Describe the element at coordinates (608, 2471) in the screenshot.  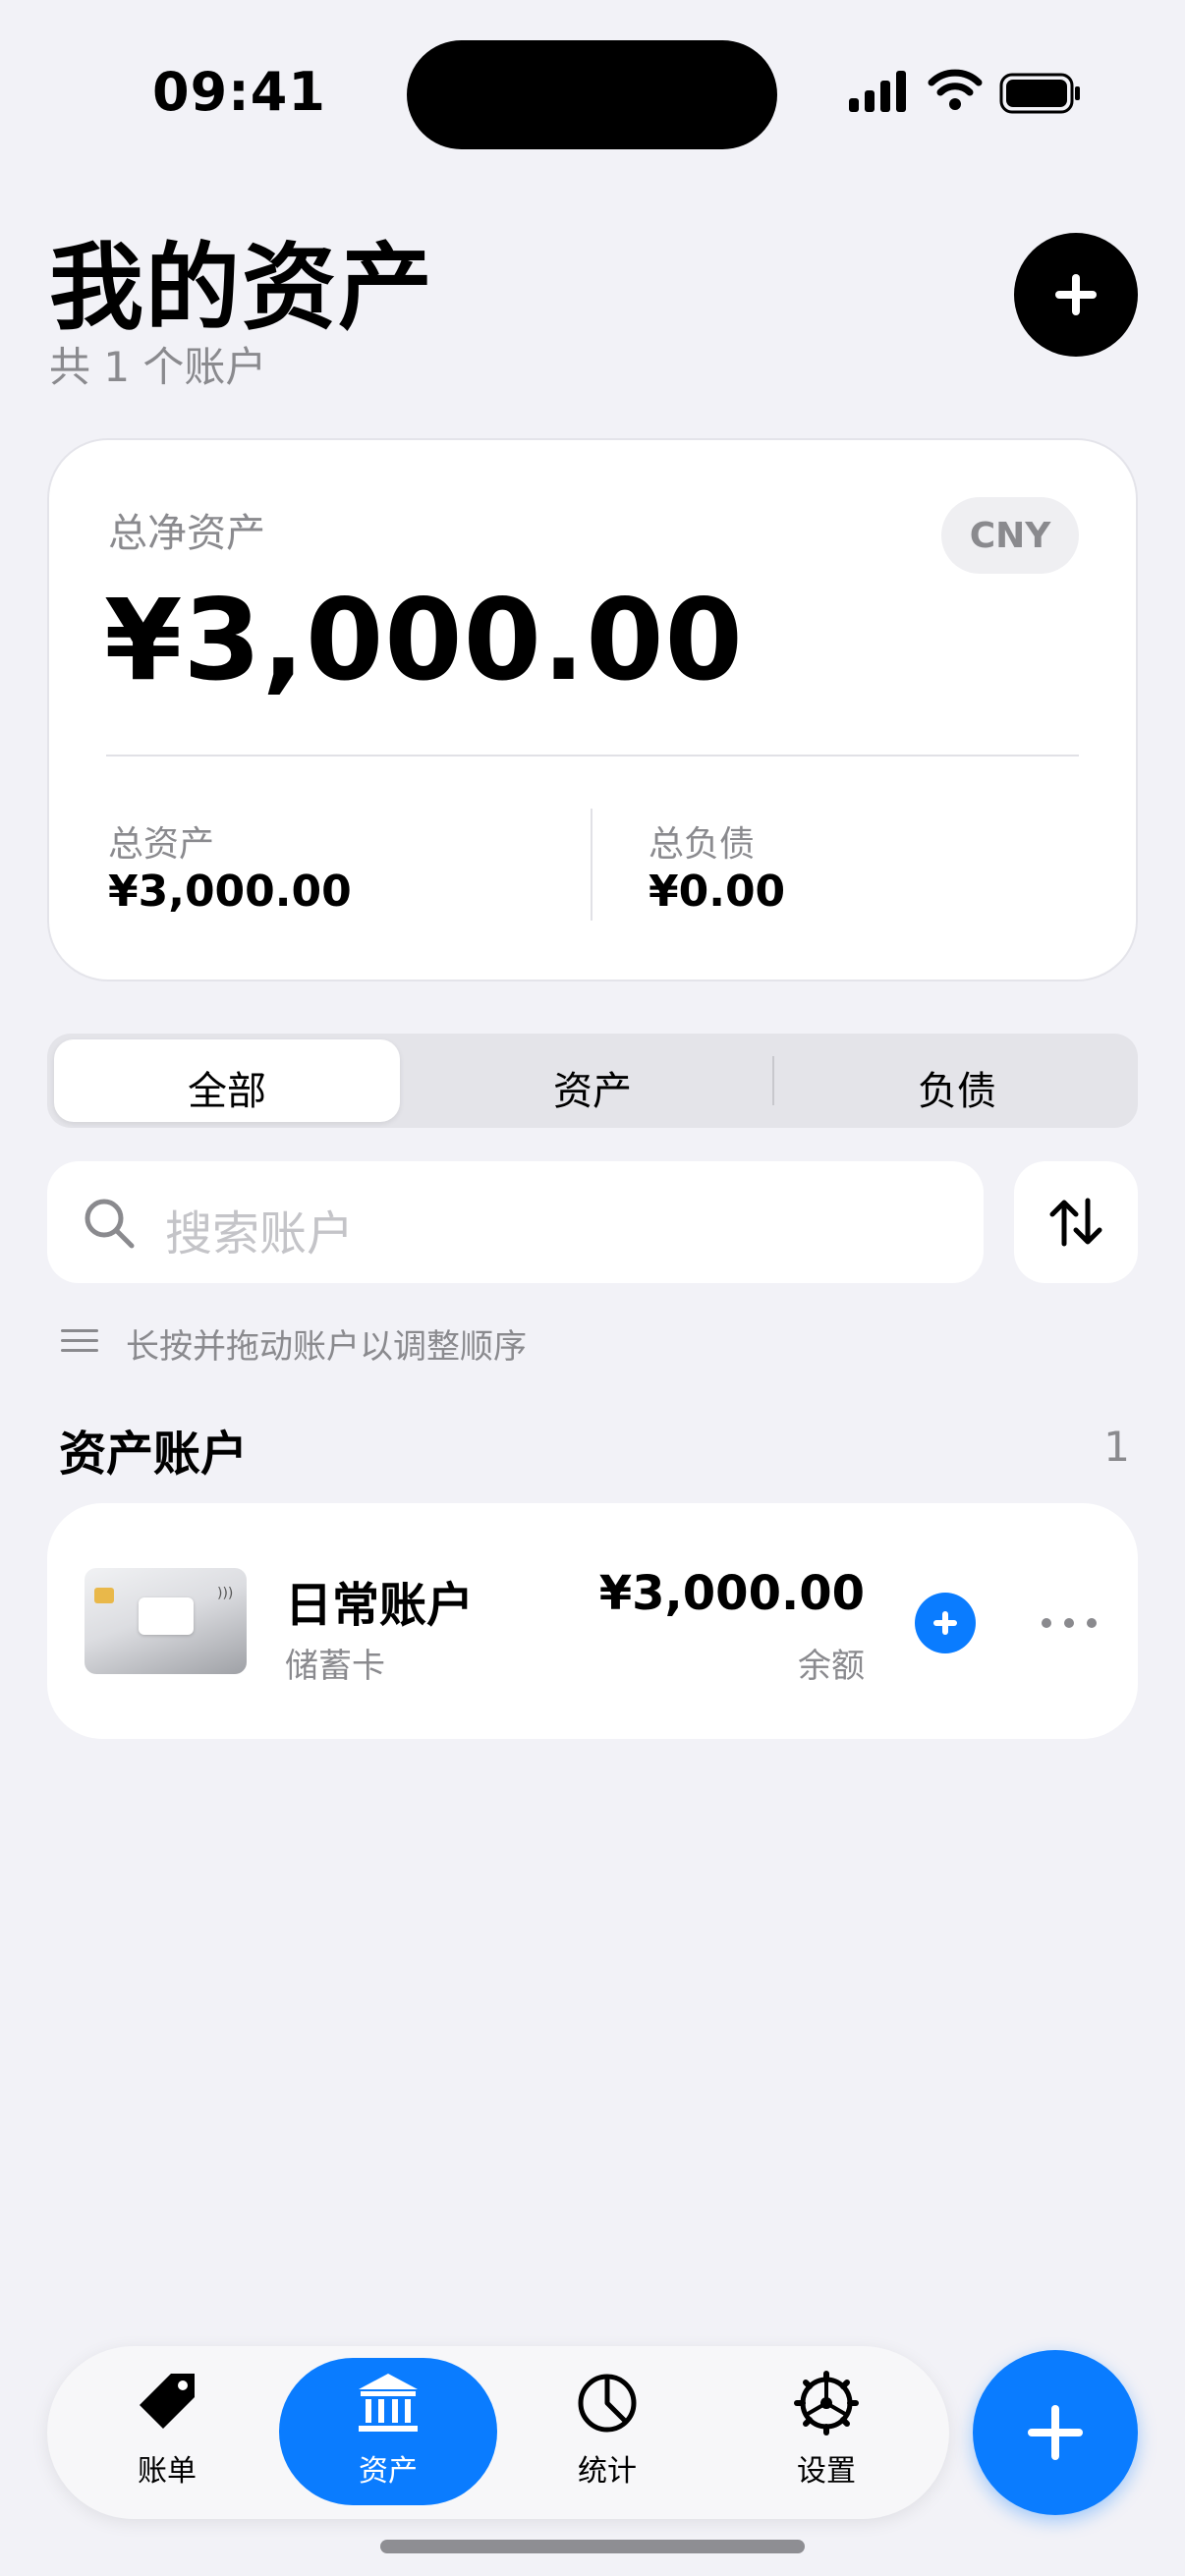
I see `tab-label: 统计` at that location.